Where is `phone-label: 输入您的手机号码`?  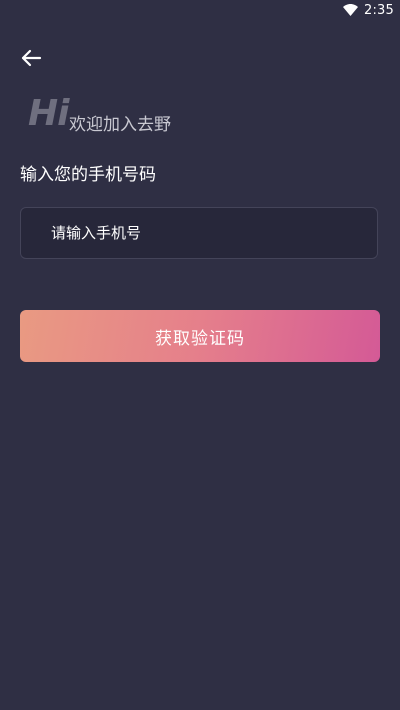
phone-label: 输入您的手机号码 is located at coordinates (88, 175).